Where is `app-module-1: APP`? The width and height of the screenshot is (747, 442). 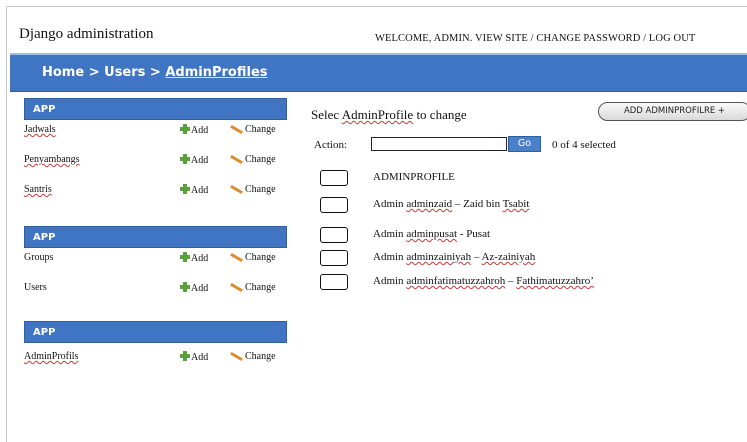 app-module-1: APP is located at coordinates (155, 109).